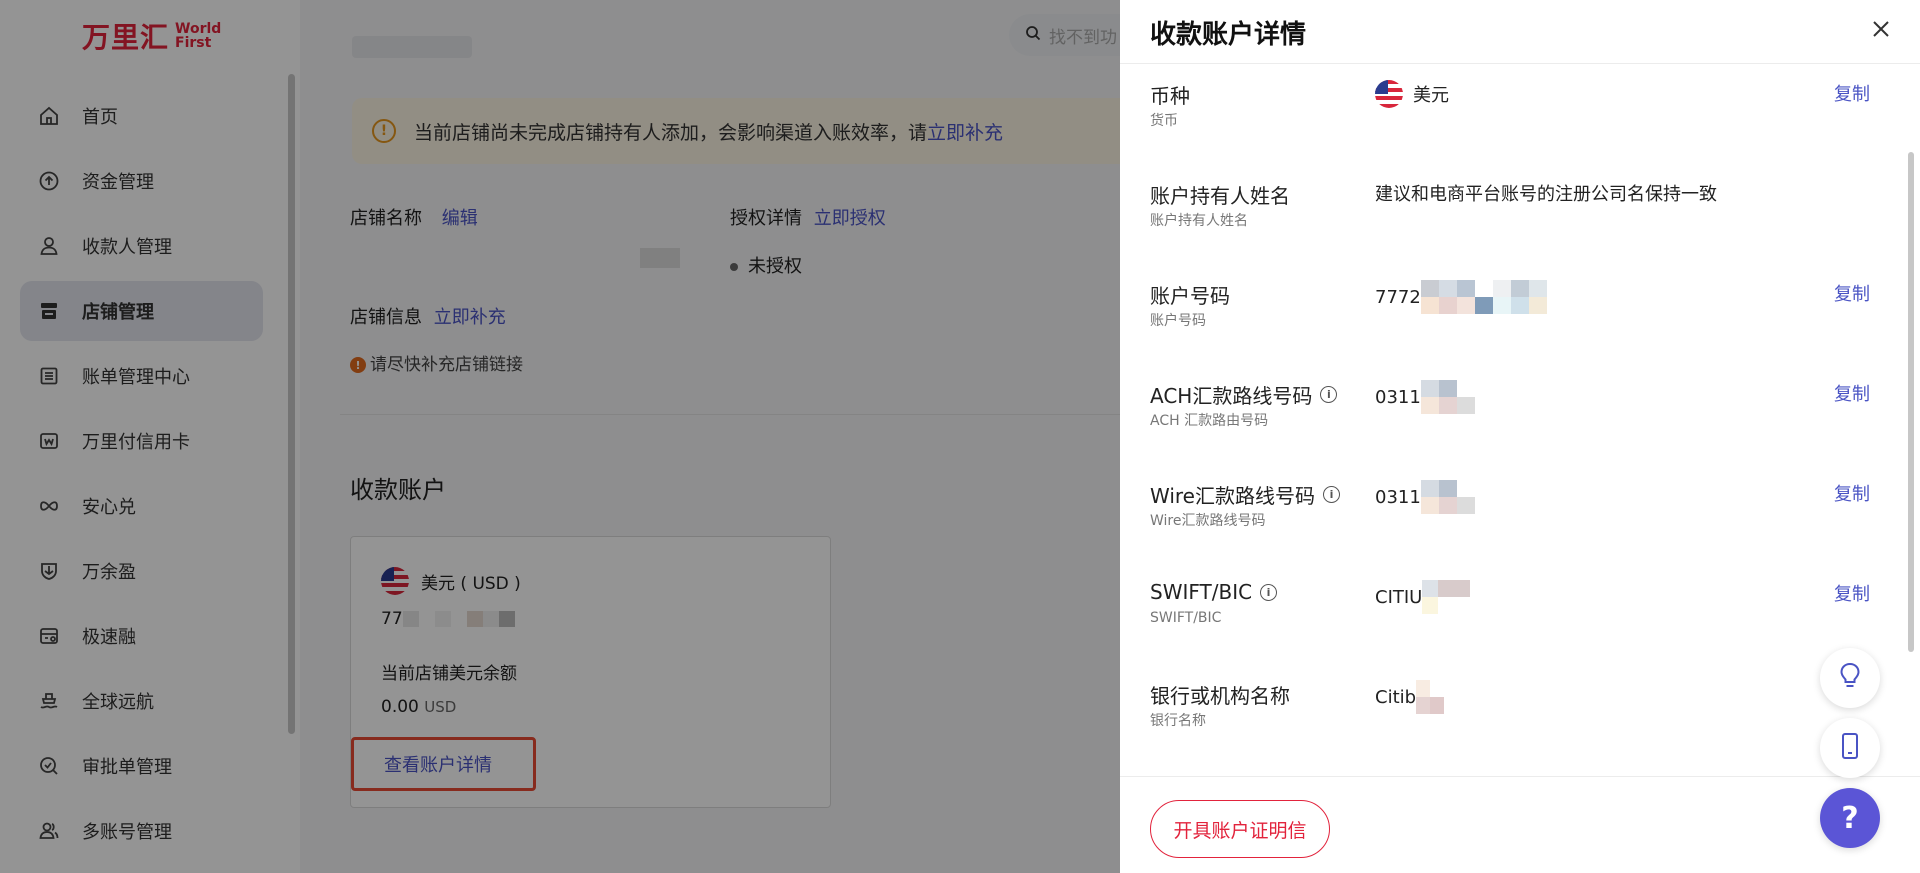 Image resolution: width=1920 pixels, height=873 pixels. I want to click on field-sub: 银行名称, so click(1178, 721).